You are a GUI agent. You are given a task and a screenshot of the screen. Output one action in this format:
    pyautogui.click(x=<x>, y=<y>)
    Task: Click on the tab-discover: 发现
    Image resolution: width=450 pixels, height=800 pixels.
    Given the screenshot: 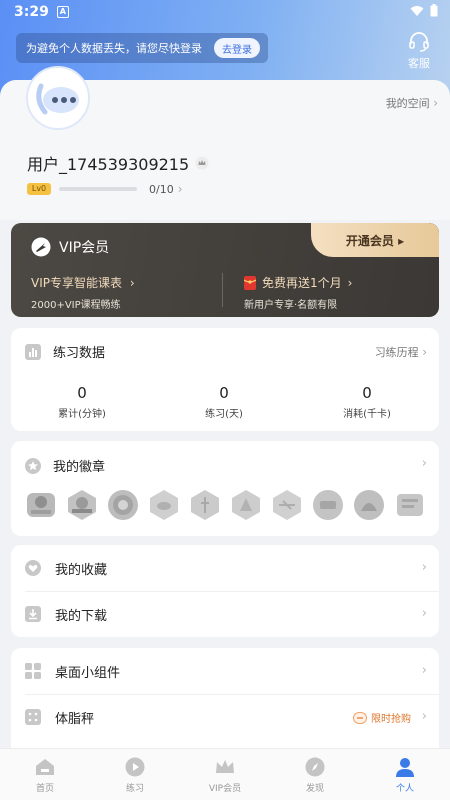 What is the action you would take?
    pyautogui.click(x=315, y=774)
    